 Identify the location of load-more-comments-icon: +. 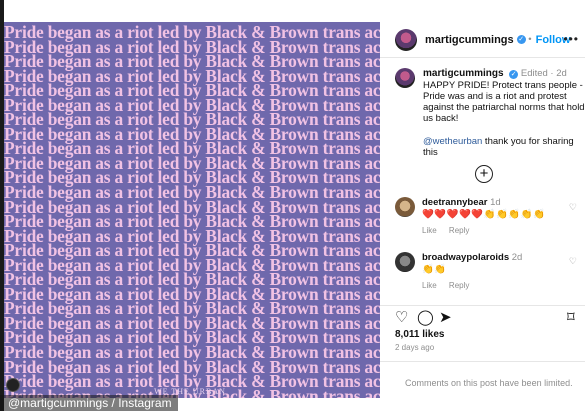
(484, 174).